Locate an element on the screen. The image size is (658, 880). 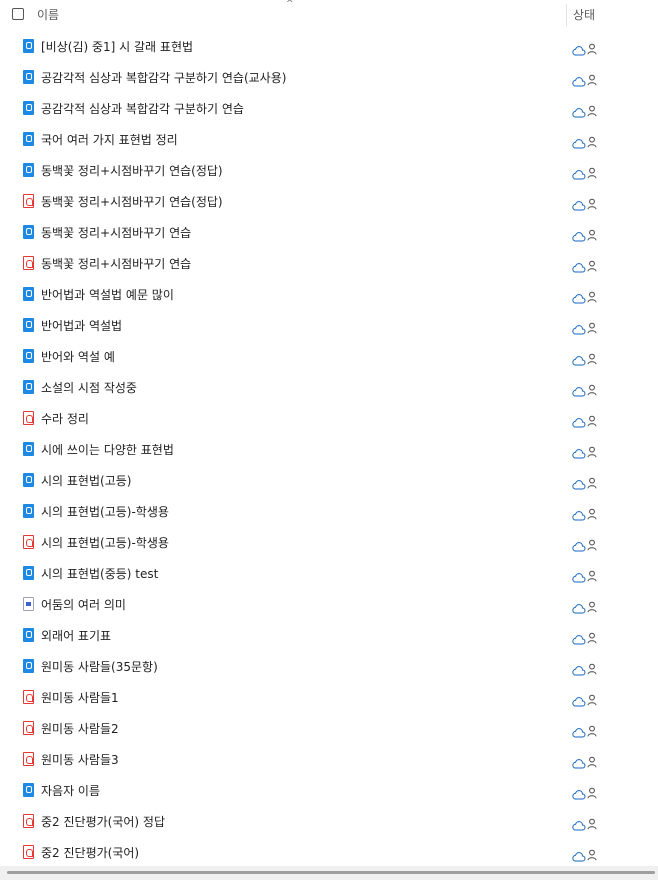
file-name: 원미동 사람들1 is located at coordinates (80, 697).